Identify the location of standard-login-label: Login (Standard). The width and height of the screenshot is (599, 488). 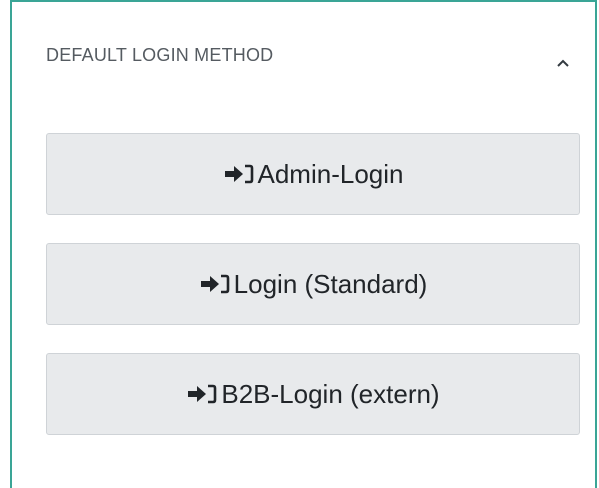
(330, 284).